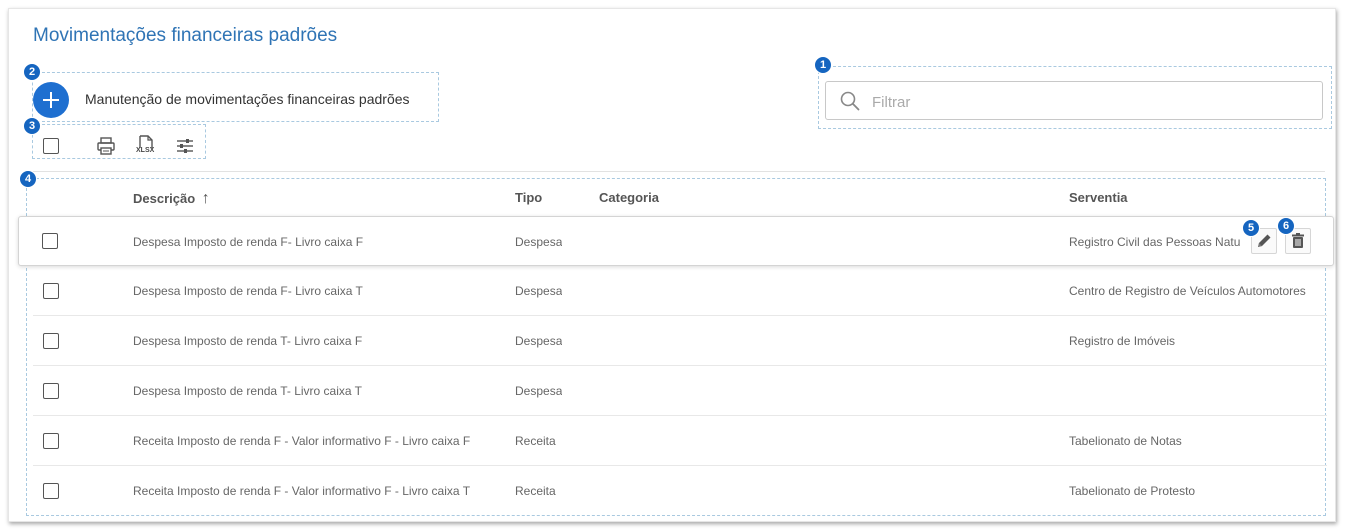 This screenshot has height=532, width=1347. I want to click on annotation-badge-3: 3, so click(32, 126).